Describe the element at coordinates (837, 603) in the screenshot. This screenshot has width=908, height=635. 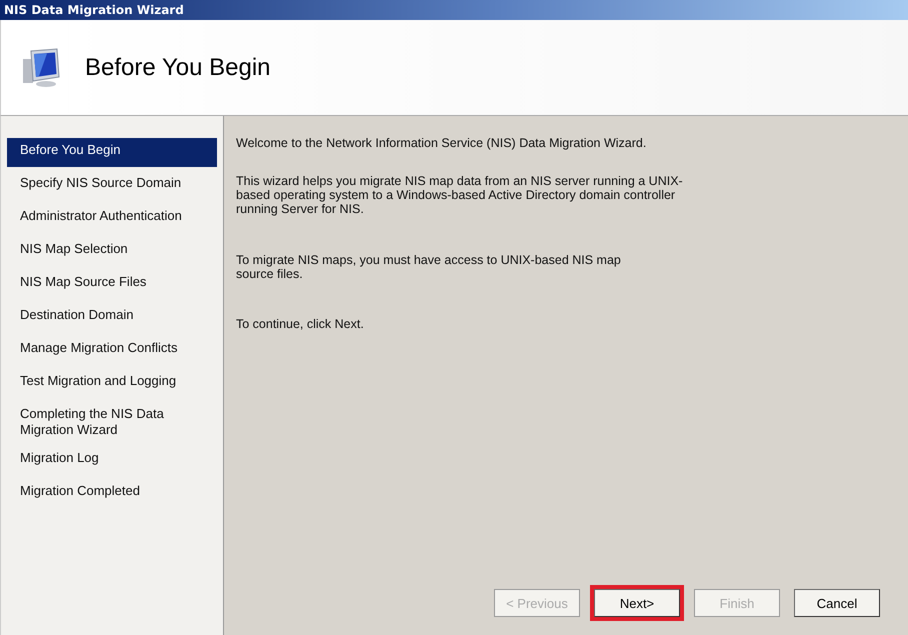
I see `wizard-button: Cancel` at that location.